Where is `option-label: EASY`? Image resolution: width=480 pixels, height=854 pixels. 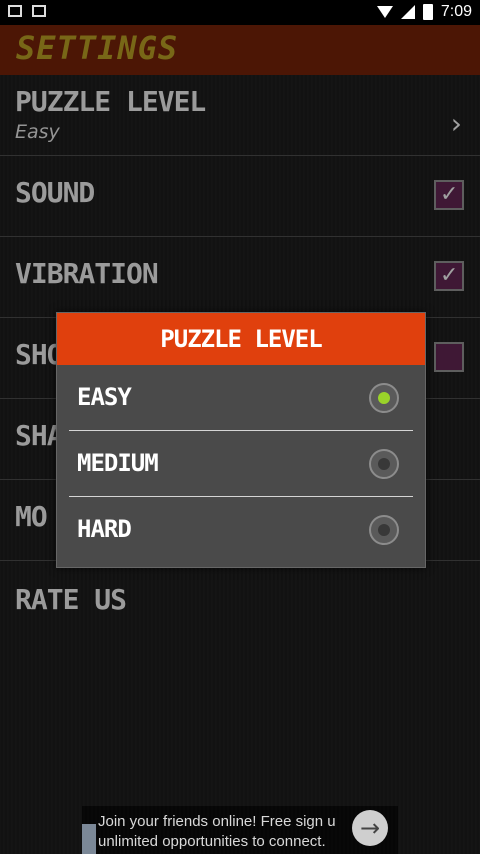
option-label: EASY is located at coordinates (104, 397).